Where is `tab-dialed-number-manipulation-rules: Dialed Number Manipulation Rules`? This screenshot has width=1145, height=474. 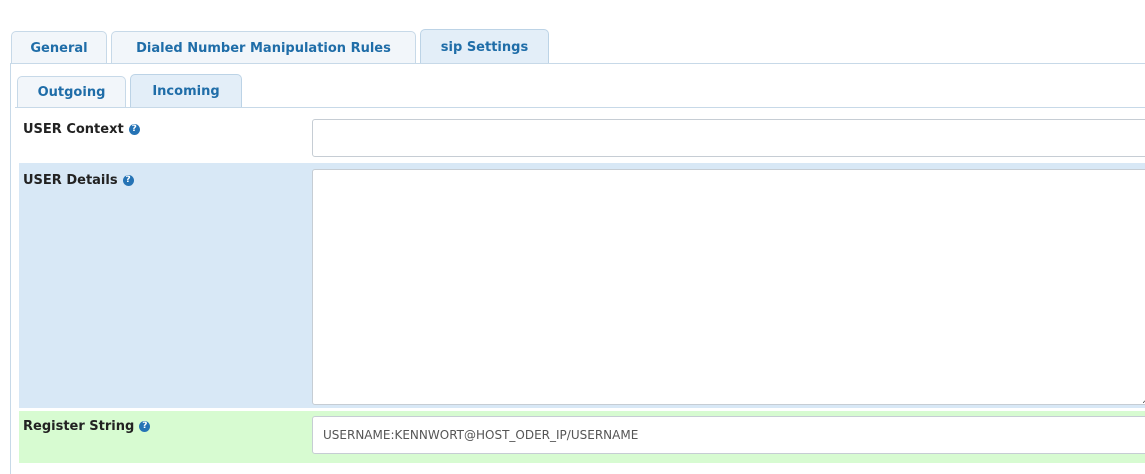 tab-dialed-number-manipulation-rules: Dialed Number Manipulation Rules is located at coordinates (263, 47).